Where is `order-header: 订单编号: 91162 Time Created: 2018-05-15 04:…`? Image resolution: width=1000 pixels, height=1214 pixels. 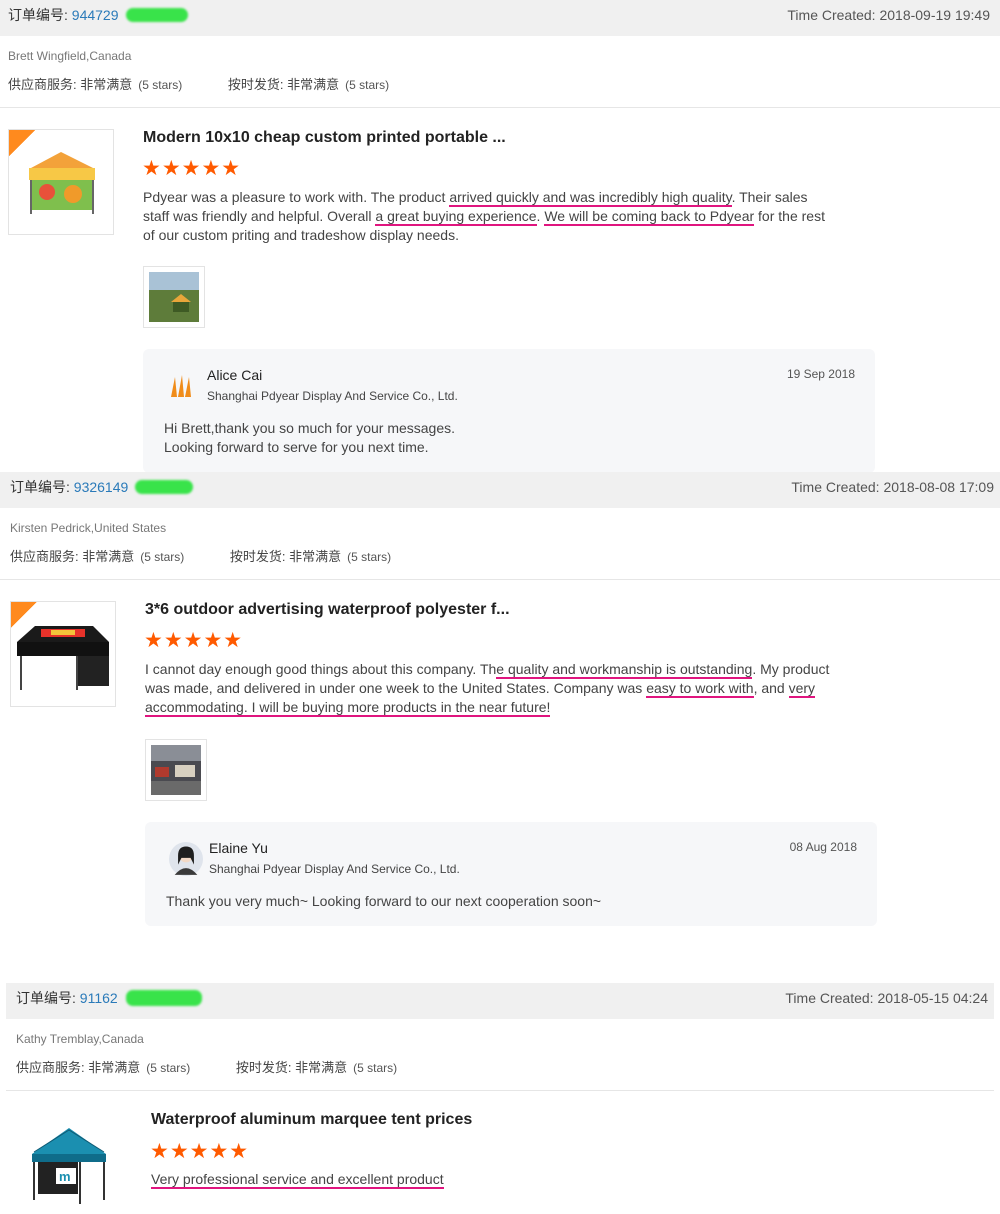 order-header: 订单编号: 91162 Time Created: 2018-05-15 04:… is located at coordinates (500, 1001).